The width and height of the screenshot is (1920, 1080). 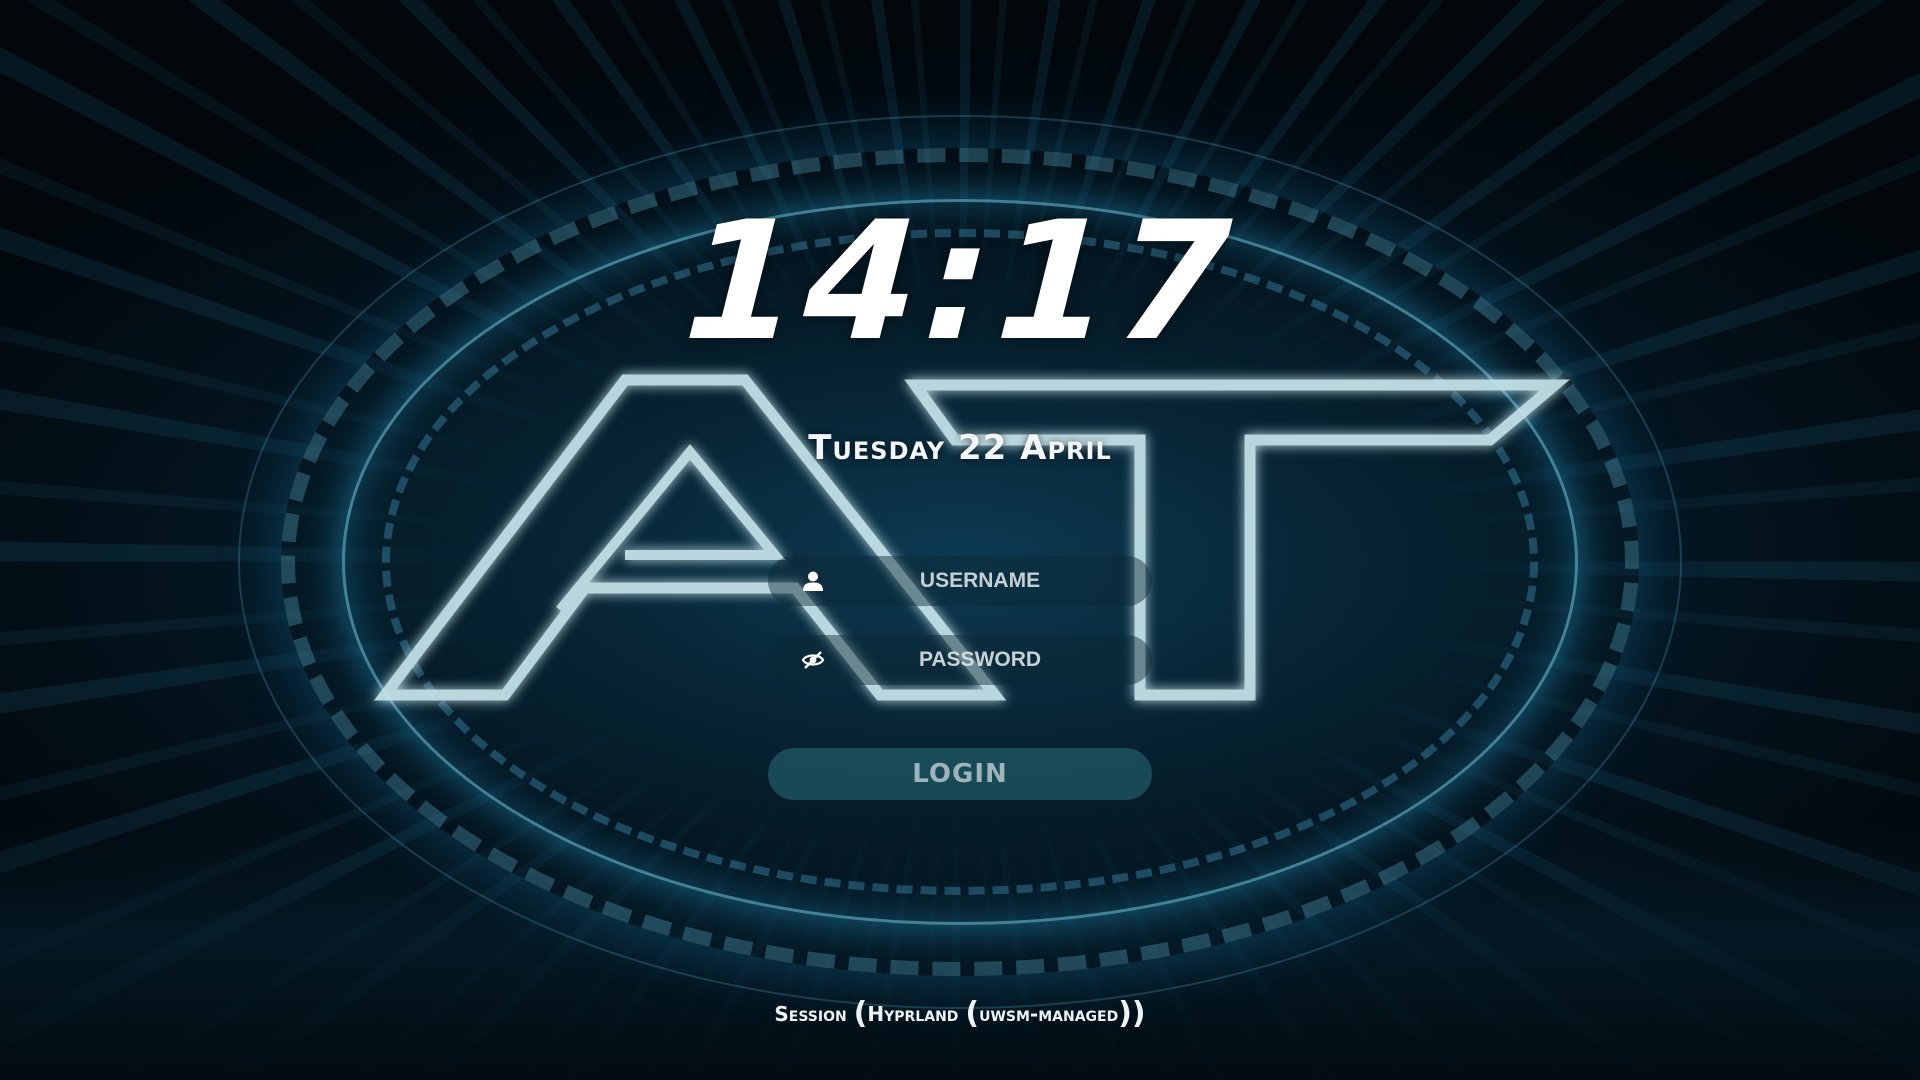 I want to click on login-button: LOGIN, so click(x=960, y=774).